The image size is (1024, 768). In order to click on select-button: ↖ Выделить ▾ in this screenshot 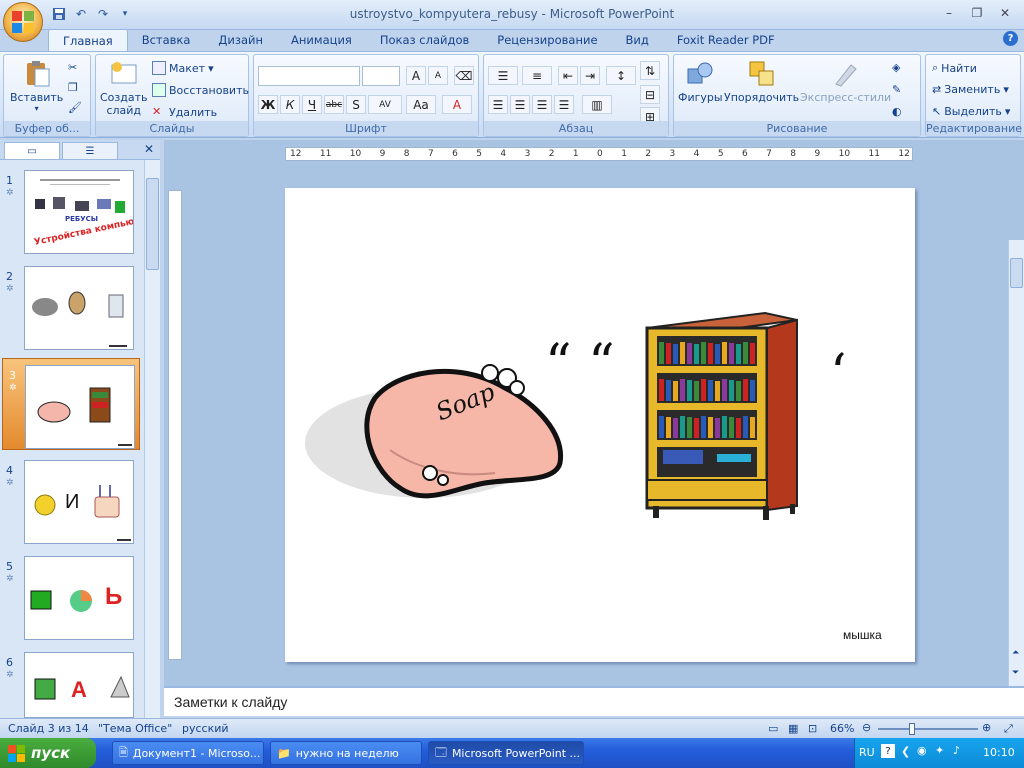, I will do `click(971, 111)`.